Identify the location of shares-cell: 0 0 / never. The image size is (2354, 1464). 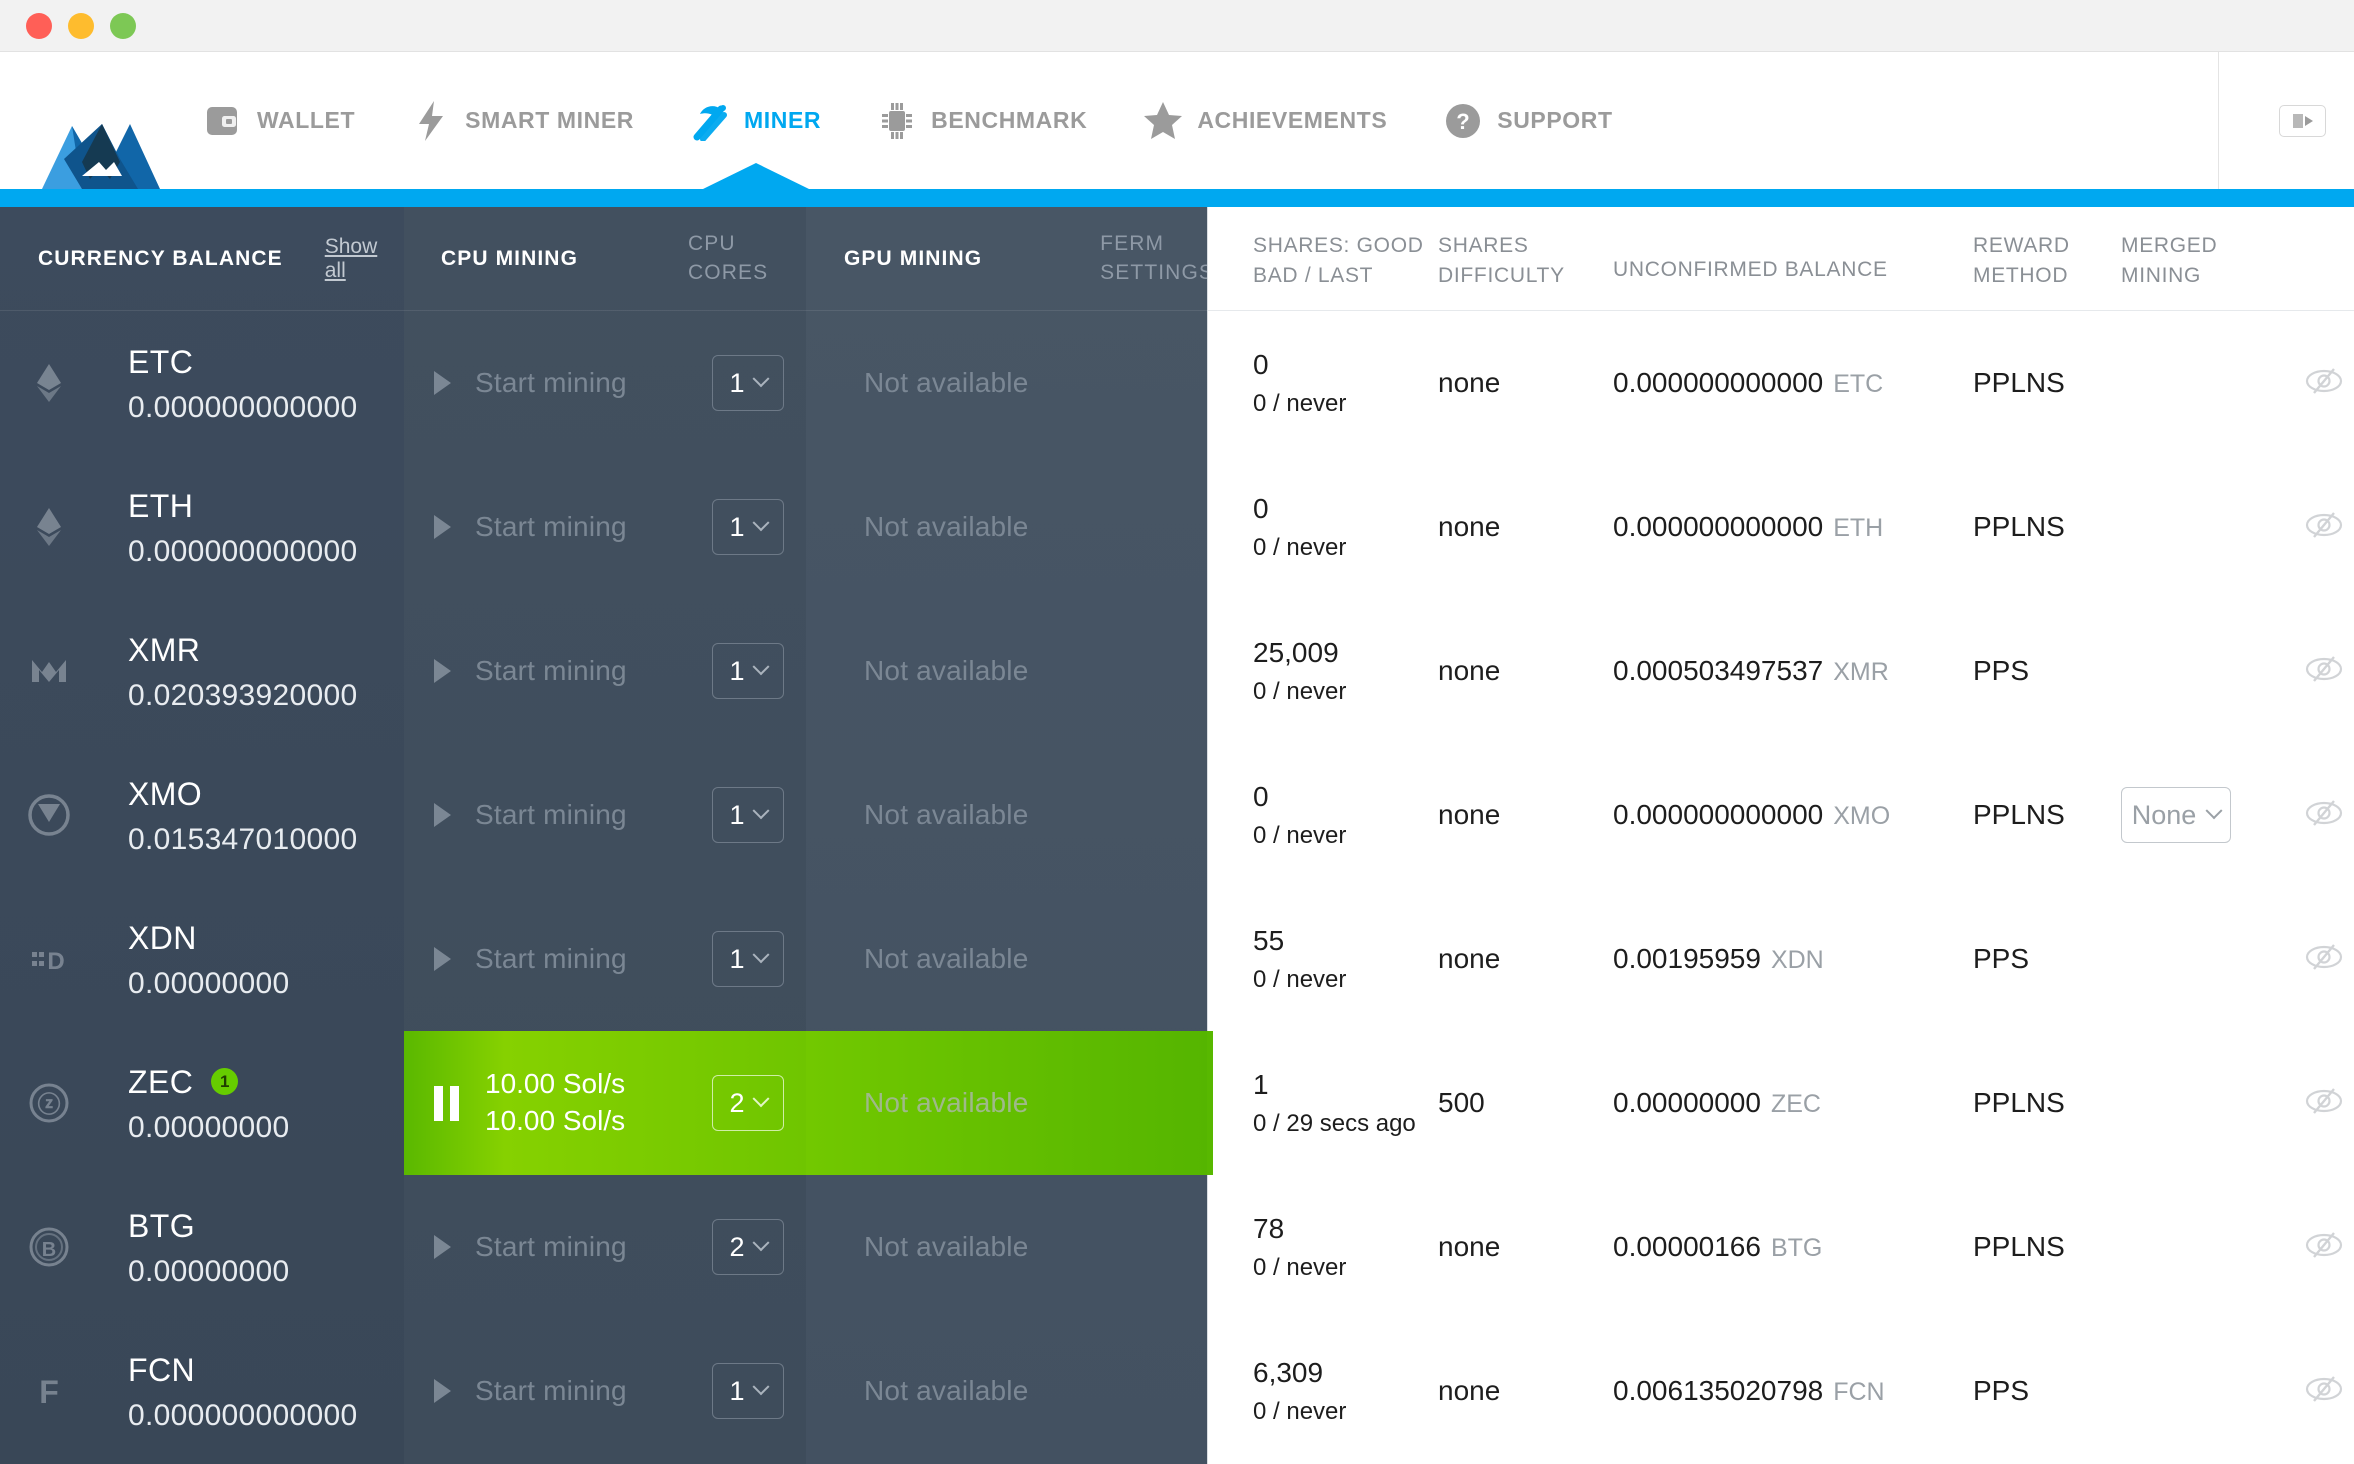
(1323, 527).